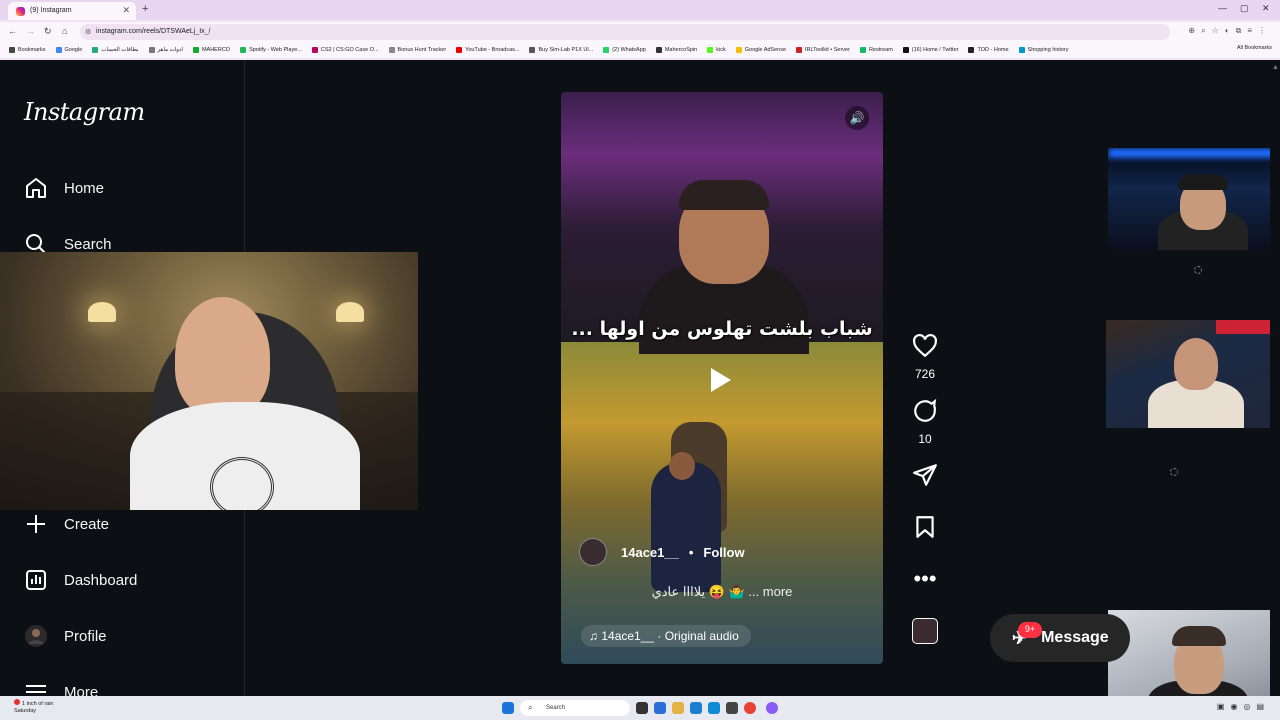 The width and height of the screenshot is (1280, 720). I want to click on bookmark-item: ادوات ماهر, so click(166, 50).